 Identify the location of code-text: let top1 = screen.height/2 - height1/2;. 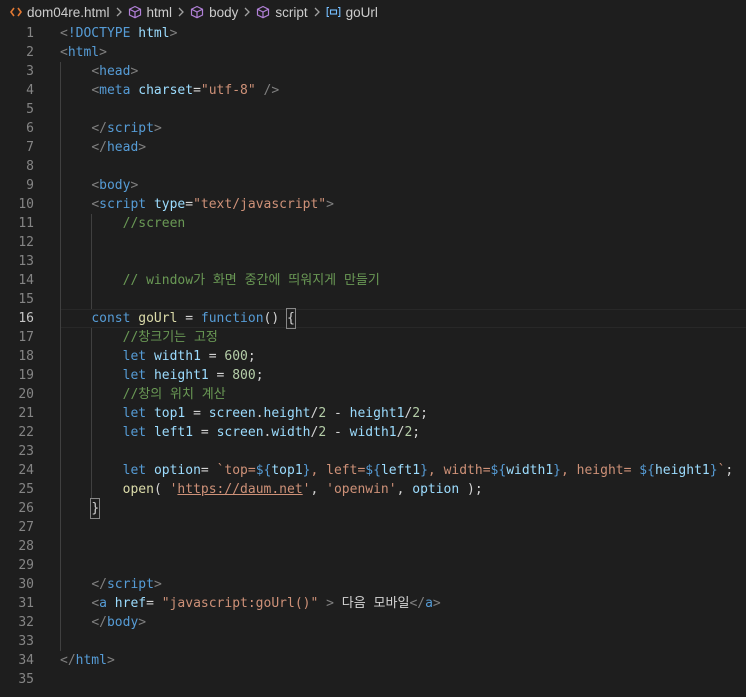
(244, 413).